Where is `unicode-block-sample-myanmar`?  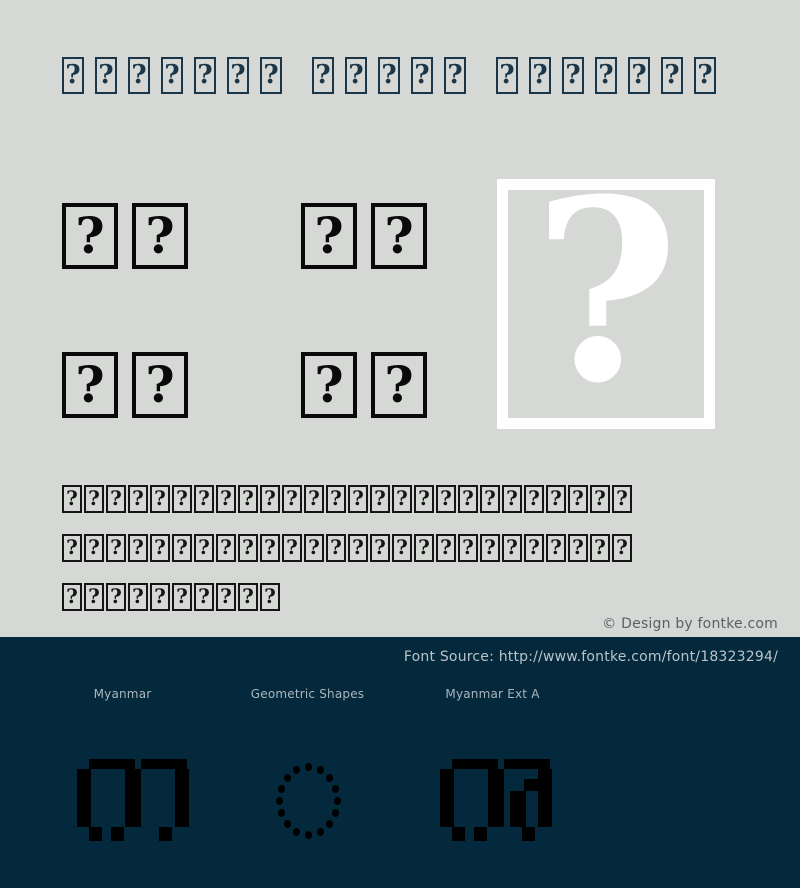 unicode-block-sample-myanmar is located at coordinates (122, 795).